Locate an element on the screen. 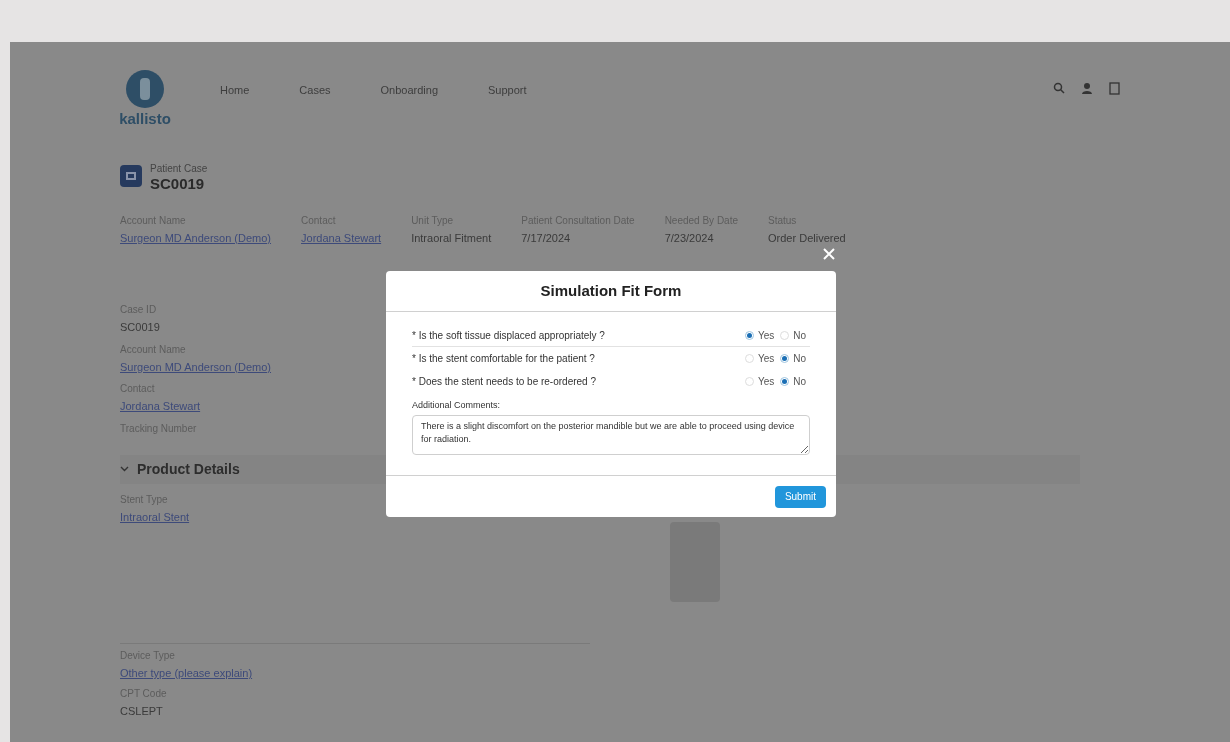 This screenshot has width=1230, height=742. field-value: 7/17/2024 is located at coordinates (546, 238).